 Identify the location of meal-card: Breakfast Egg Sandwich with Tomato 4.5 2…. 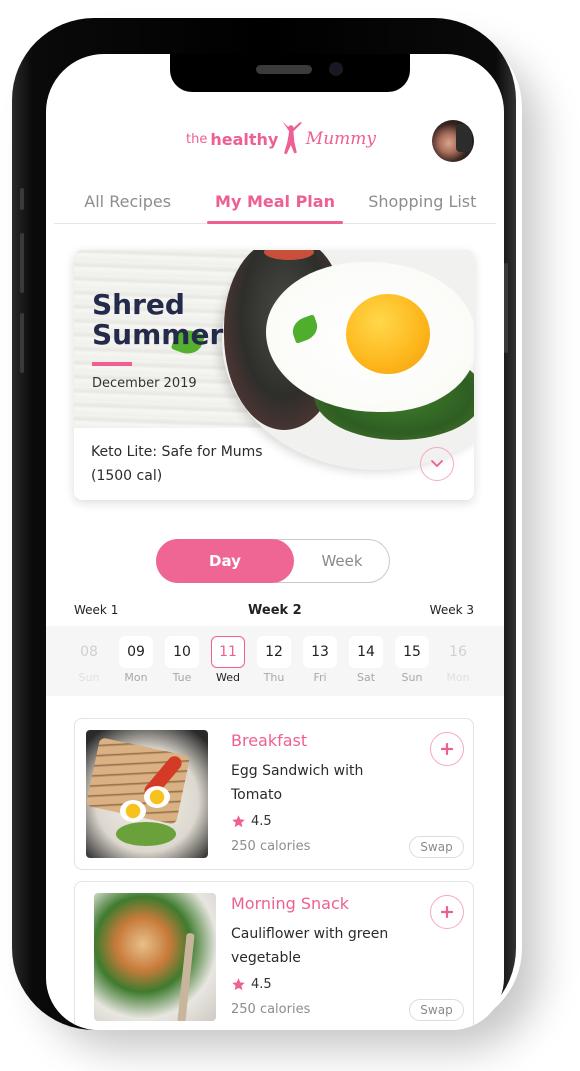
(274, 794).